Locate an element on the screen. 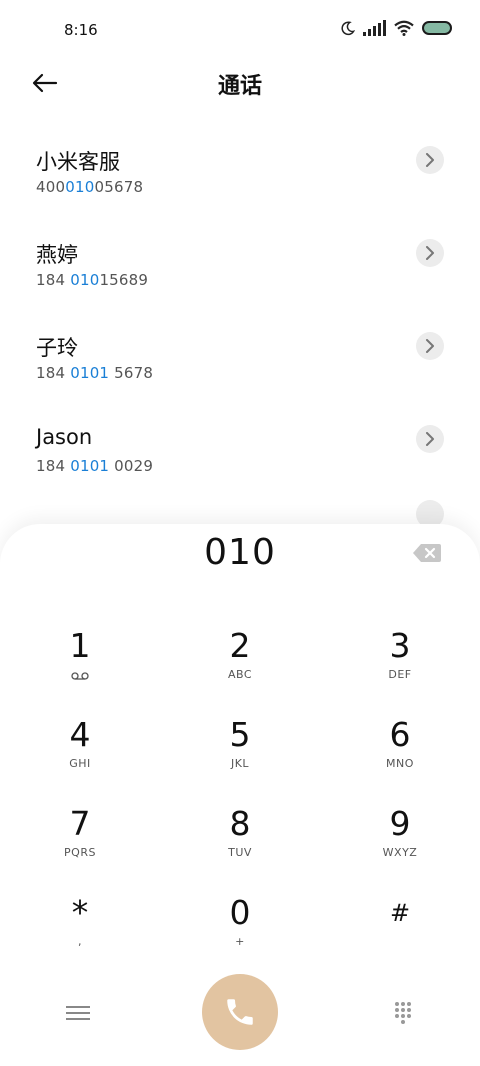 This screenshot has width=480, height=1066. dial-key-2: 2 ABC is located at coordinates (240, 666).